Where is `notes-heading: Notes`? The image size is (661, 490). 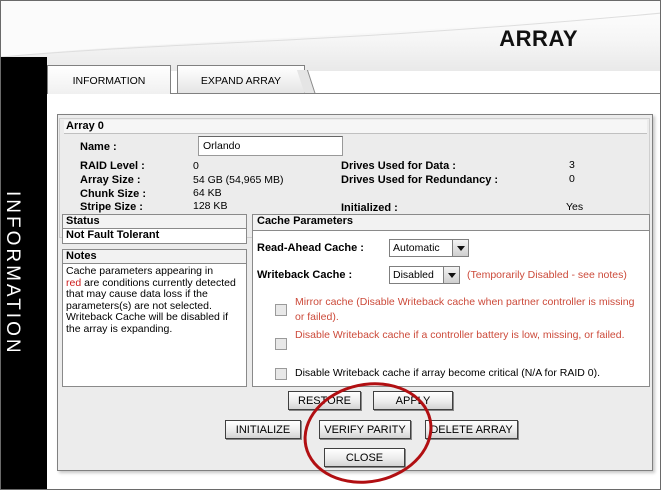 notes-heading: Notes is located at coordinates (154, 257).